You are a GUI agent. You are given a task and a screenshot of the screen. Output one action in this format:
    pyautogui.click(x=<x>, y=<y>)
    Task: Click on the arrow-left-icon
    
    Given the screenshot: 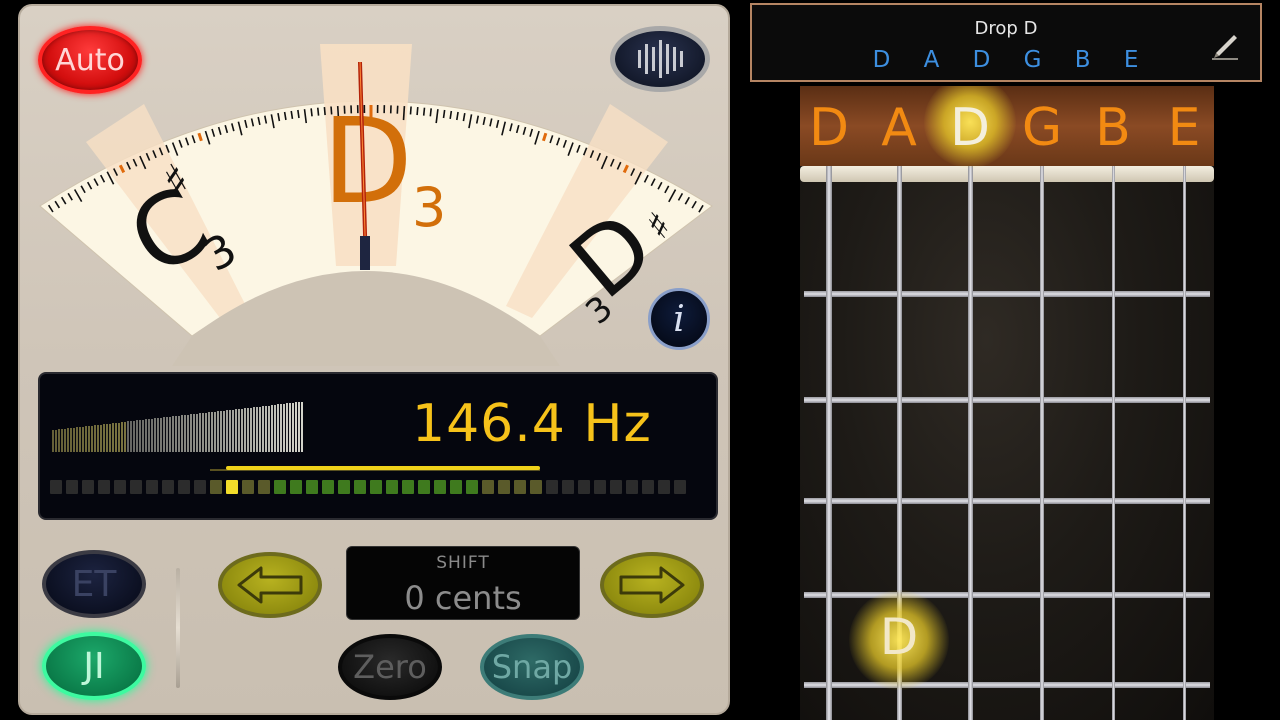 What is the action you would take?
    pyautogui.click(x=270, y=585)
    